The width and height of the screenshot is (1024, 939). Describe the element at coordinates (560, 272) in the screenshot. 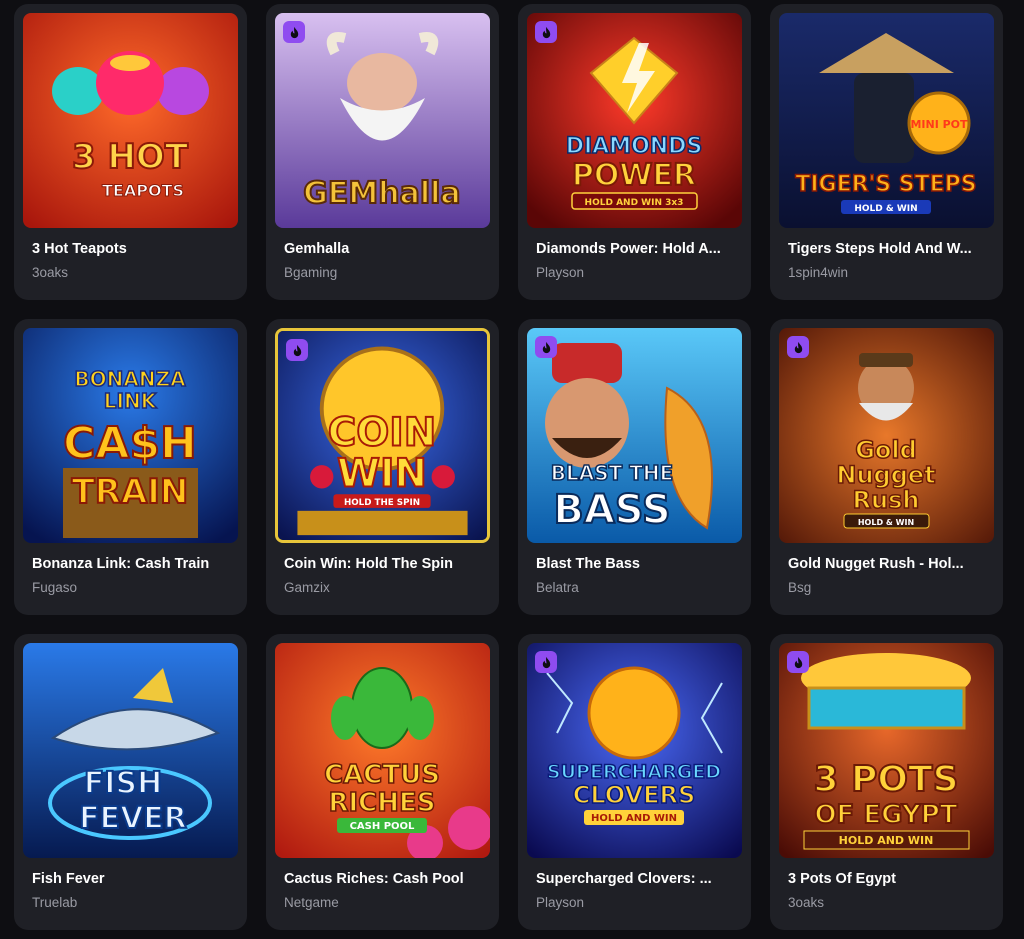

I see `game-provider: Playson` at that location.